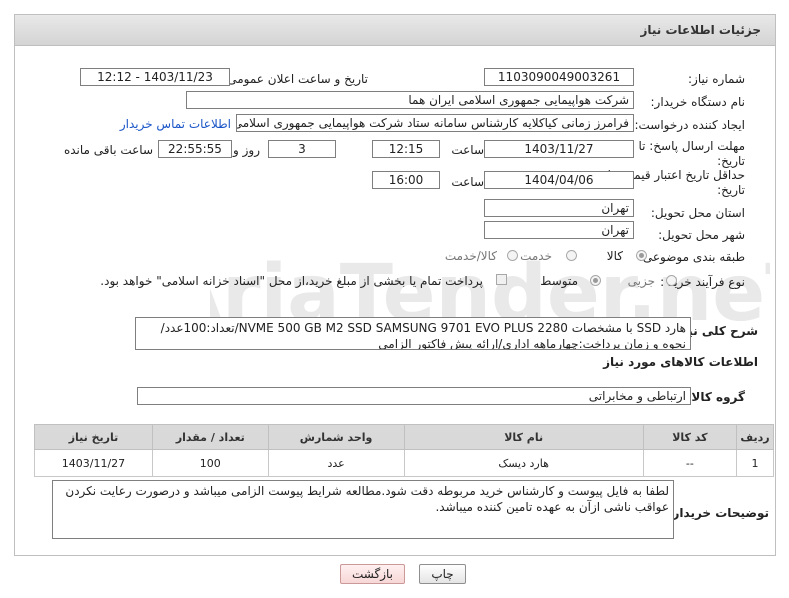  Describe the element at coordinates (559, 77) in the screenshot. I see `need-number-field: 1103090049003261` at that location.